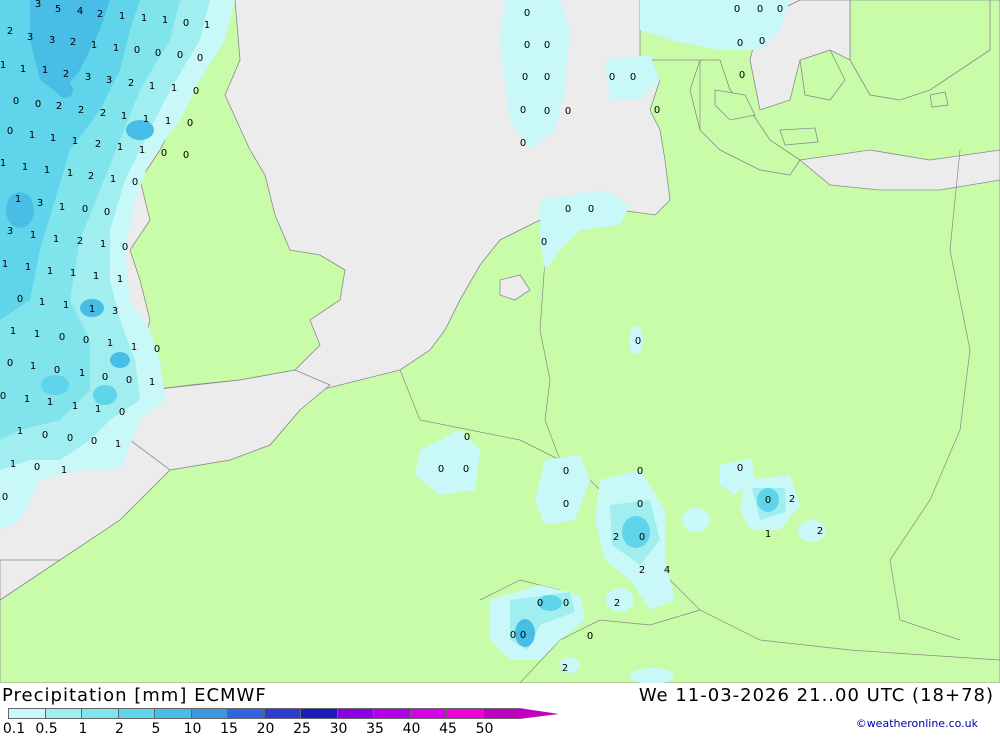  Describe the element at coordinates (80, 11) in the screenshot. I see `precip-value-label: 4` at that location.